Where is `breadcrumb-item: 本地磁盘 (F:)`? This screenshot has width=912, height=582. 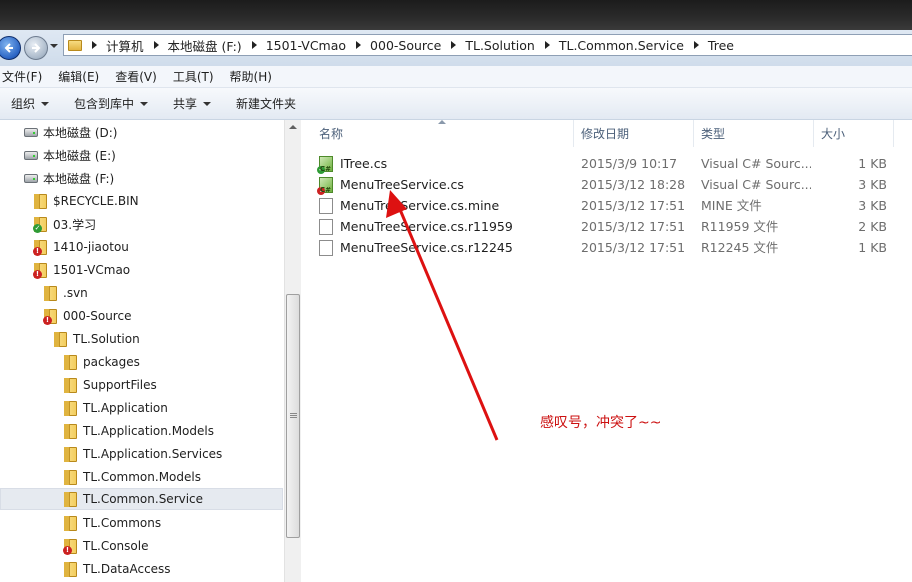
breadcrumb-item: 本地磁盘 (F:) is located at coordinates (217, 45).